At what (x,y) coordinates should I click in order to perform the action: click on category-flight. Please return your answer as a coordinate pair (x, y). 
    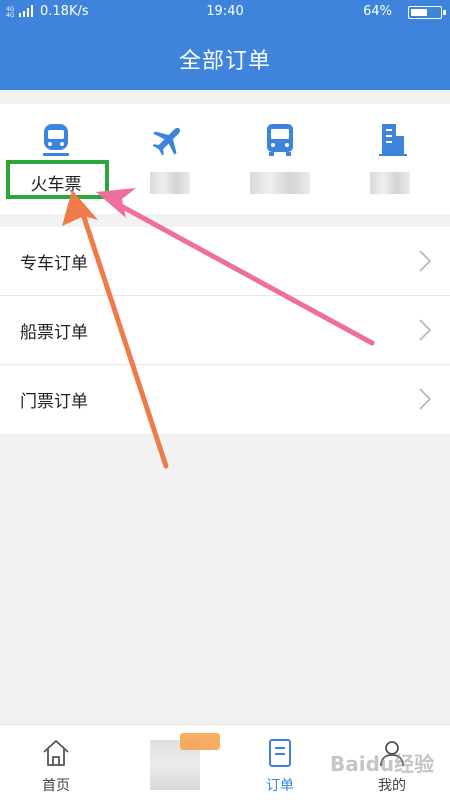
    Looking at the image, I should click on (168, 159).